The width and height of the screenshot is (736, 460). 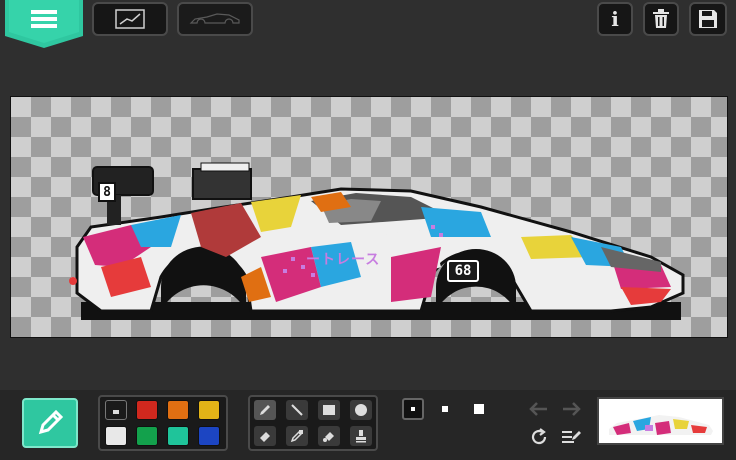 What do you see at coordinates (163, 423) in the screenshot?
I see `color-palette` at bounding box center [163, 423].